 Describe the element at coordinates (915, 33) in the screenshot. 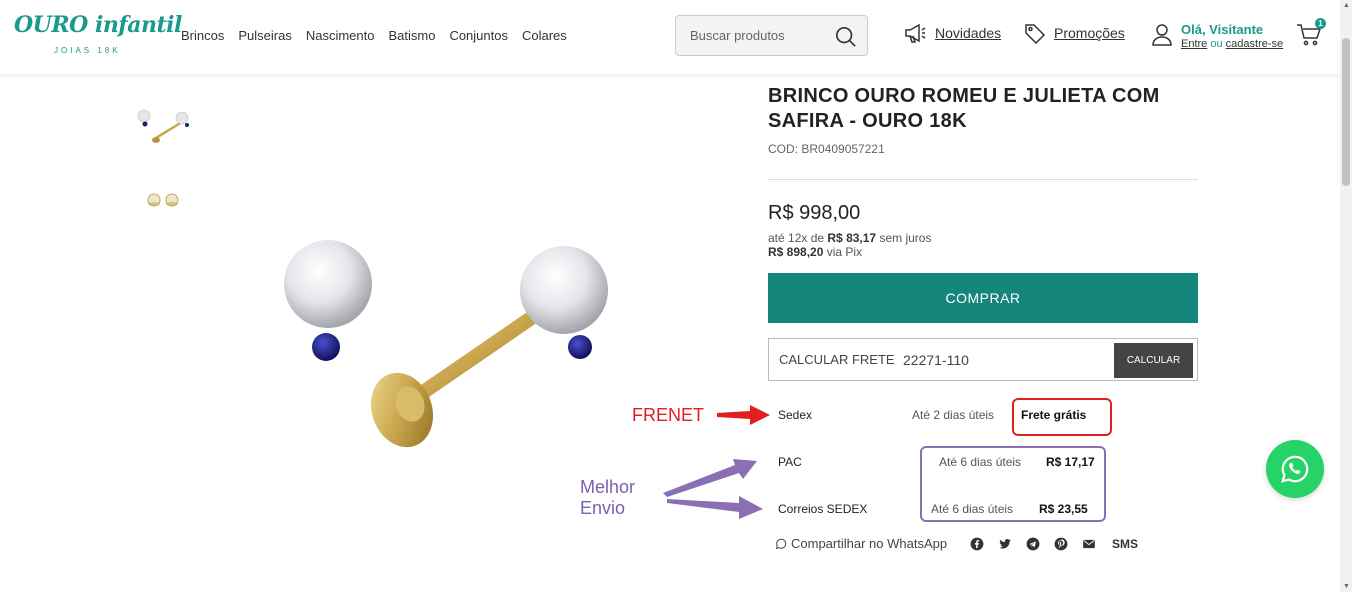

I see `megaphone-icon` at that location.